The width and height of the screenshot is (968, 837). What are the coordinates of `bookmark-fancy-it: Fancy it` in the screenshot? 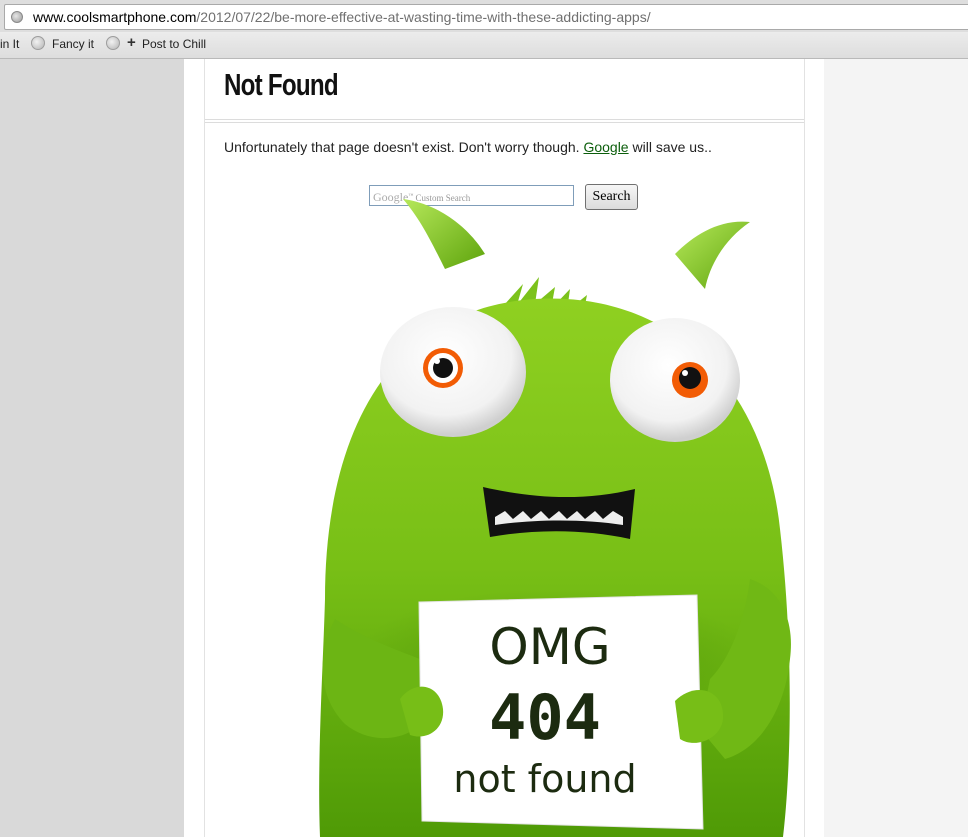 It's located at (73, 44).